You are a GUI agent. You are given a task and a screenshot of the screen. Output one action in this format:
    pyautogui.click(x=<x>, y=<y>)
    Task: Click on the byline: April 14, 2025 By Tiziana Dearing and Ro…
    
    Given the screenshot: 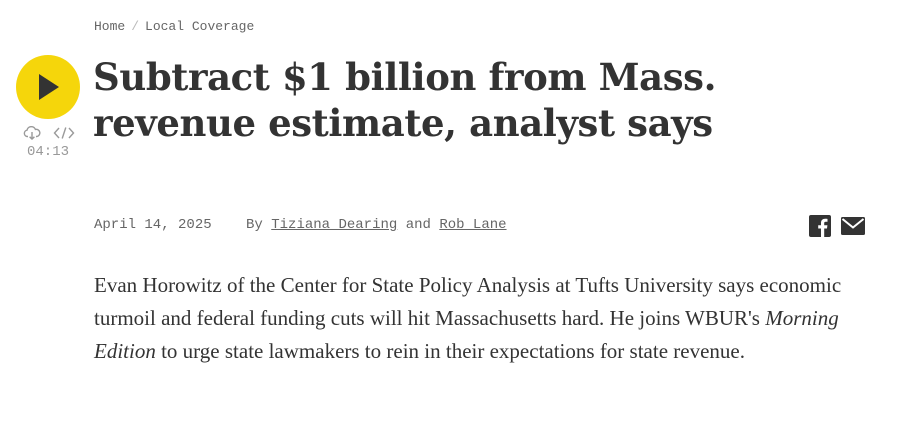 What is the action you would take?
    pyautogui.click(x=300, y=225)
    